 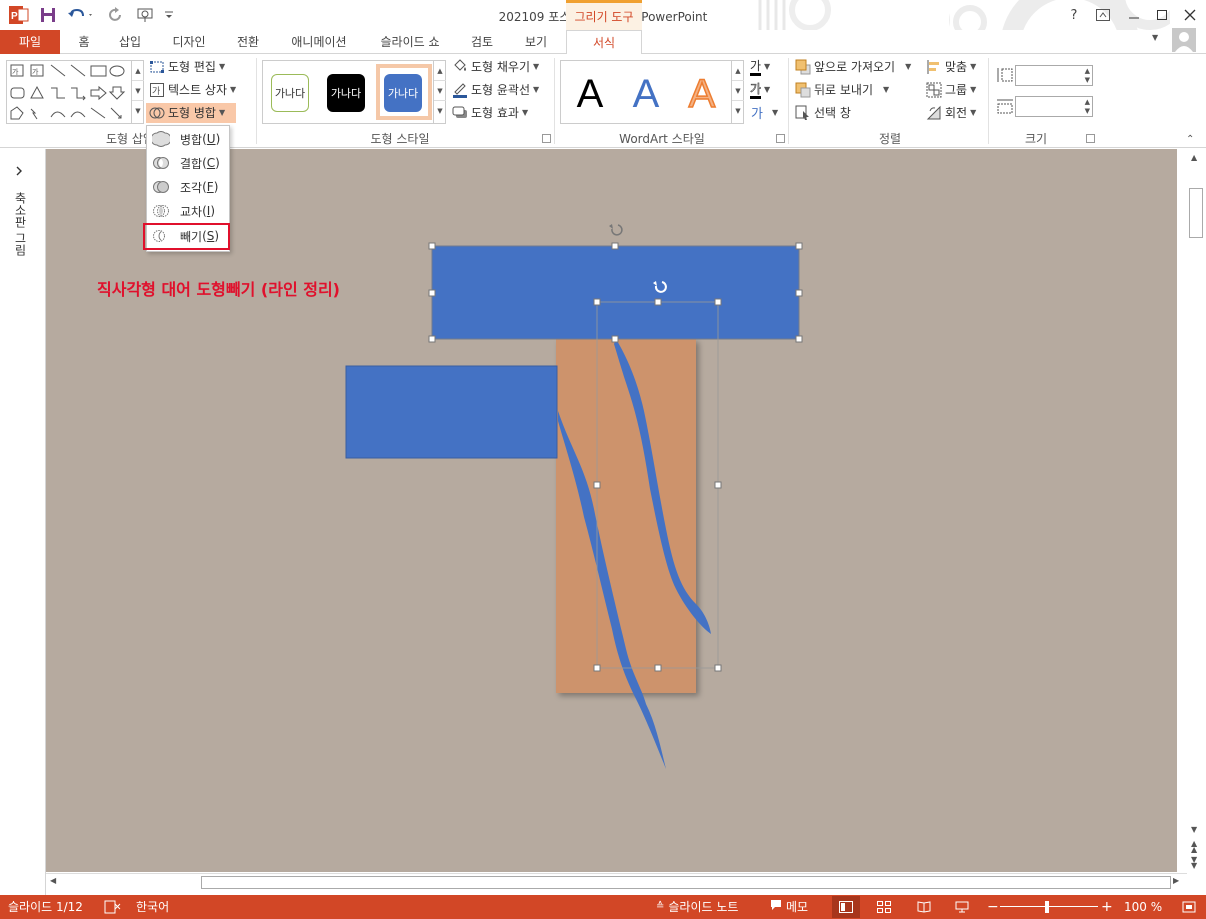 What do you see at coordinates (1107, 907) in the screenshot?
I see `zoom-in-button: +` at bounding box center [1107, 907].